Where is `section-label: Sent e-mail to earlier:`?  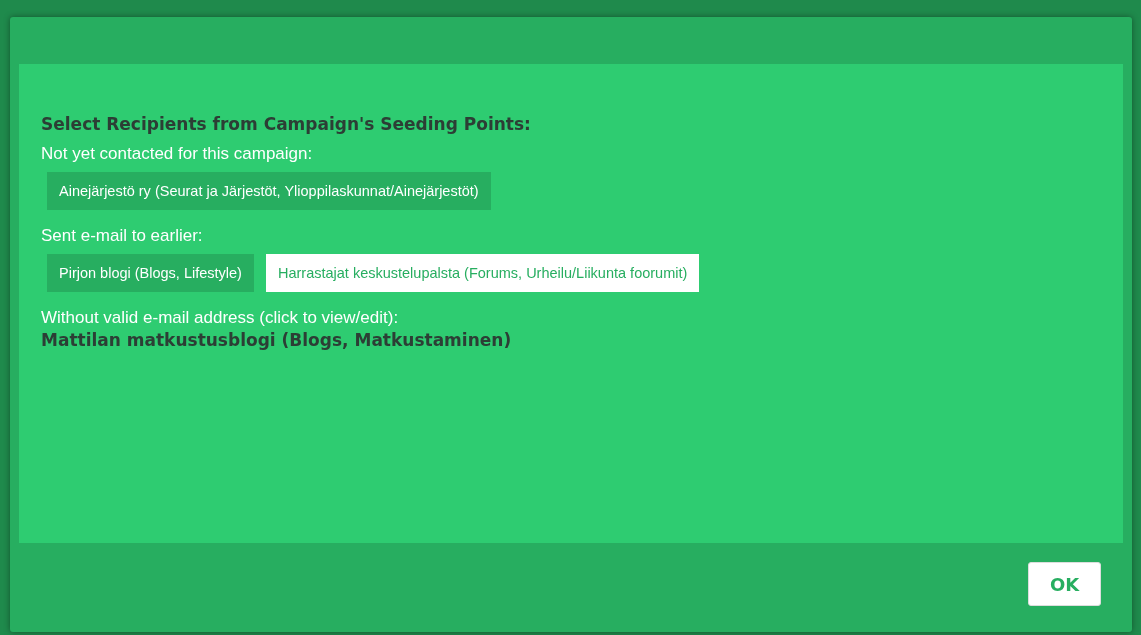 section-label: Sent e-mail to earlier: is located at coordinates (122, 236).